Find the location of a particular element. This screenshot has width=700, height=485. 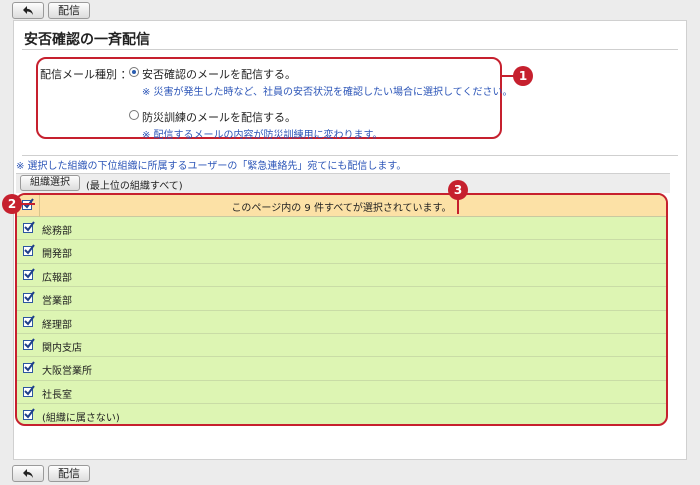

org-name: 大阪営業所 is located at coordinates (67, 372).